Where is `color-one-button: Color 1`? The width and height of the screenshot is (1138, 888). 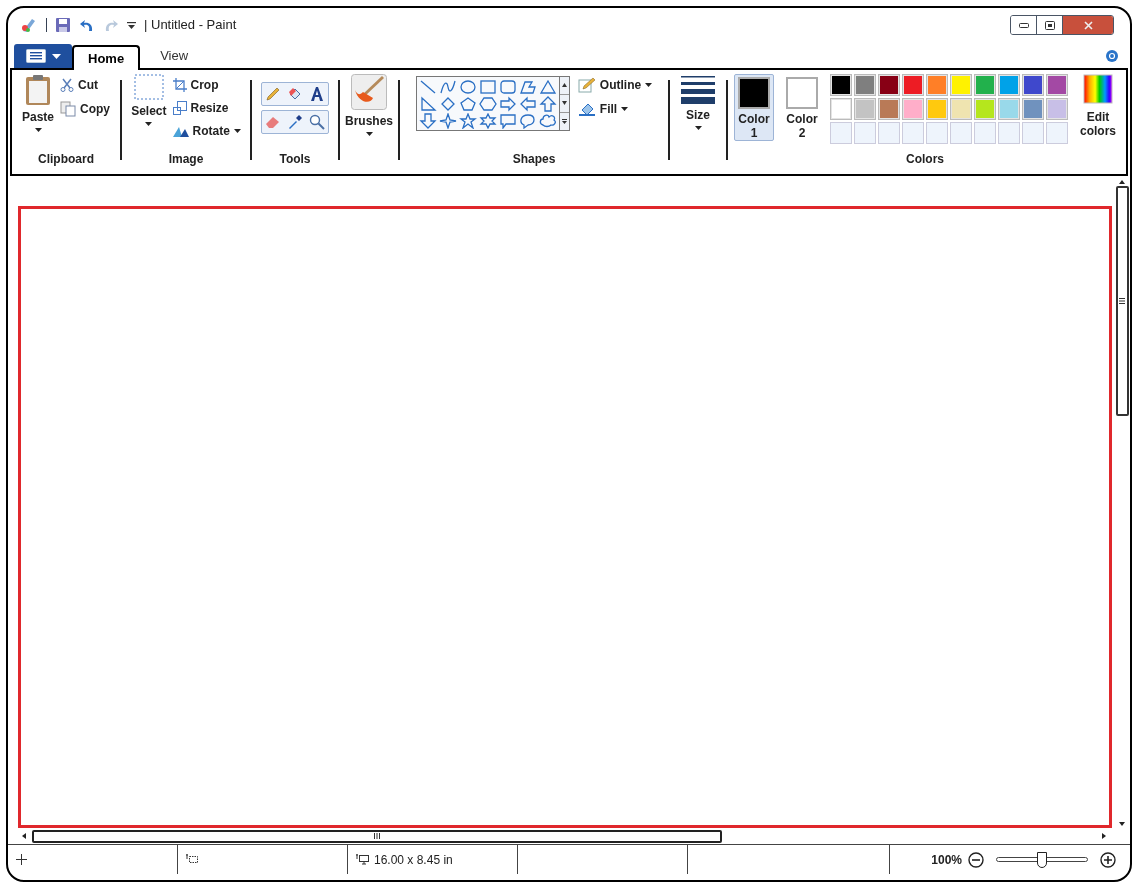
color-one-button: Color 1 is located at coordinates (754, 107).